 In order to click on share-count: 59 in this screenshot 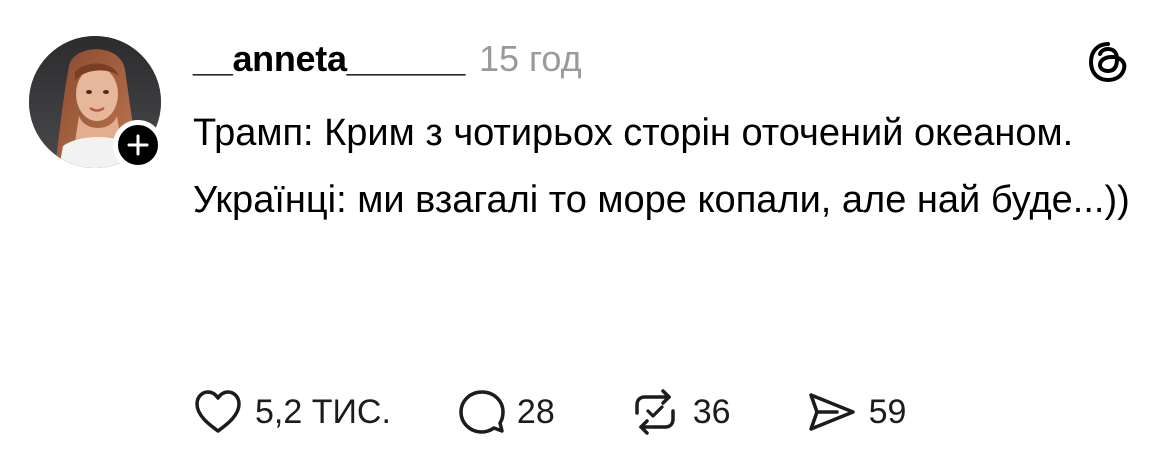, I will do `click(887, 411)`.